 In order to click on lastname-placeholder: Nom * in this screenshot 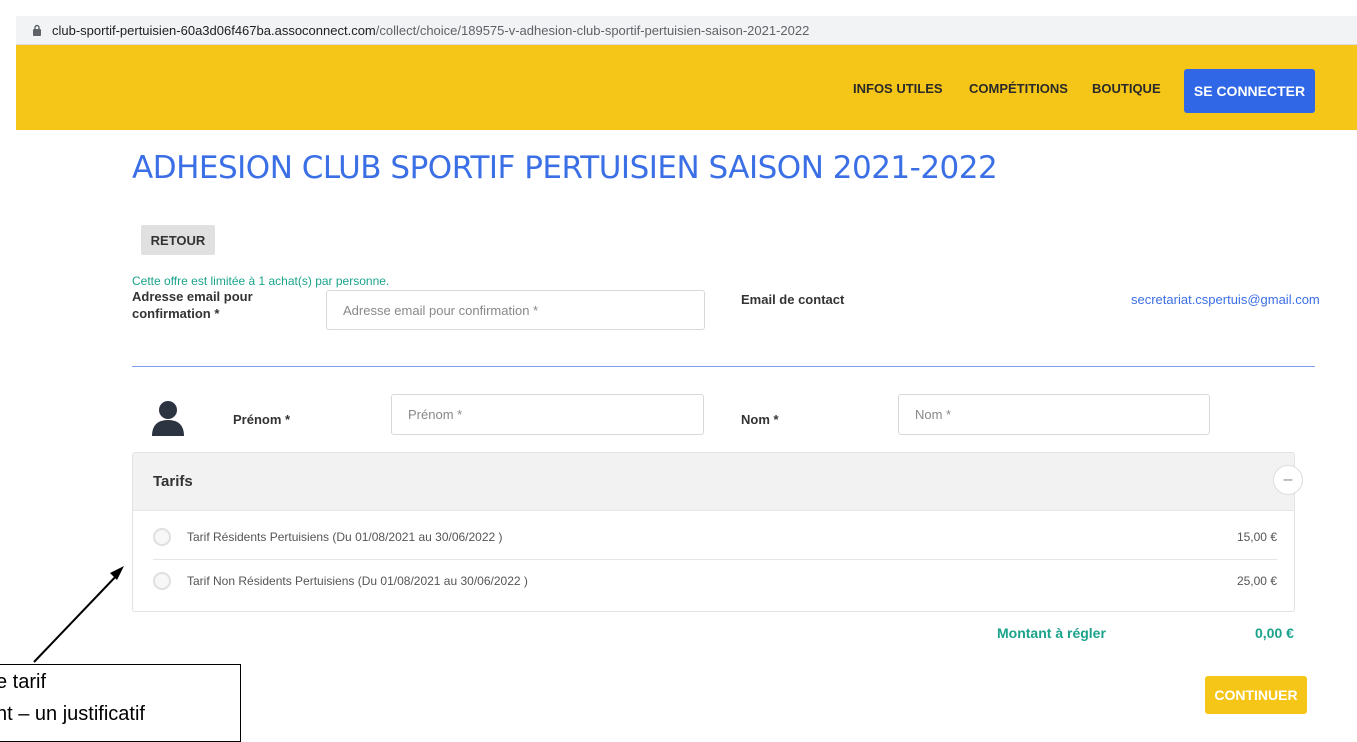, I will do `click(933, 414)`.